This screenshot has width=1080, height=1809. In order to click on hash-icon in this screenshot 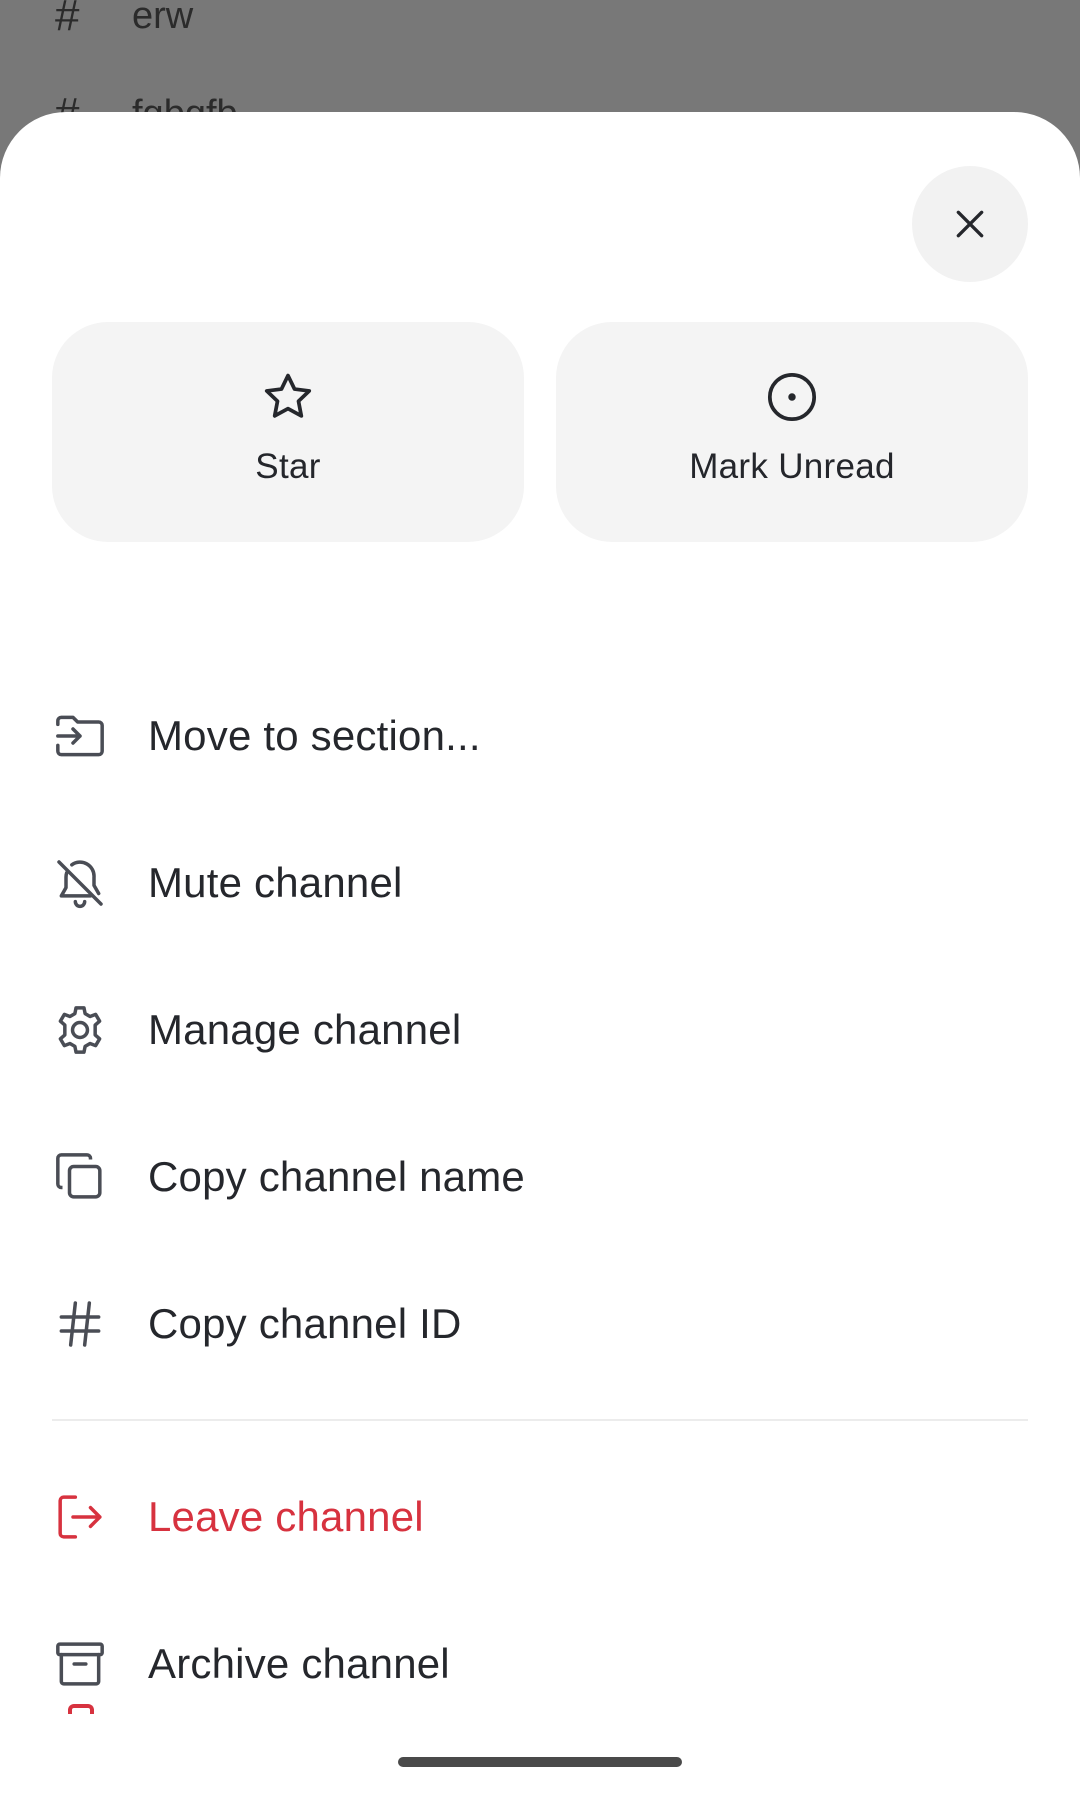, I will do `click(80, 1324)`.